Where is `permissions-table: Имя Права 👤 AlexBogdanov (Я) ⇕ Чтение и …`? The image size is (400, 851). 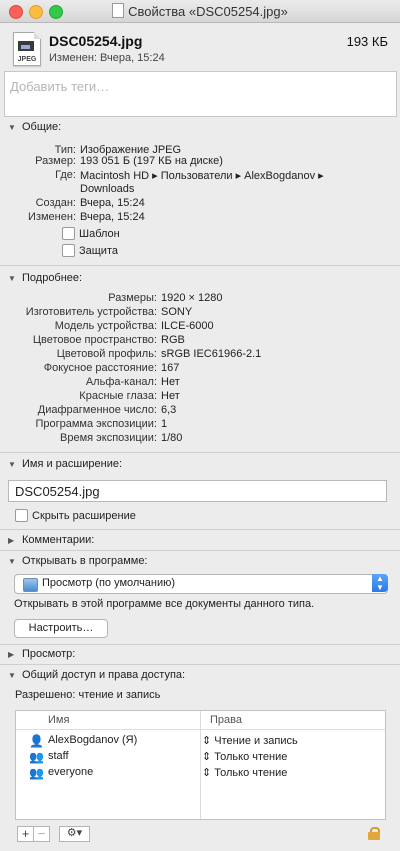 permissions-table: Имя Права 👤 AlexBogdanov (Я) ⇕ Чтение и … is located at coordinates (200, 765).